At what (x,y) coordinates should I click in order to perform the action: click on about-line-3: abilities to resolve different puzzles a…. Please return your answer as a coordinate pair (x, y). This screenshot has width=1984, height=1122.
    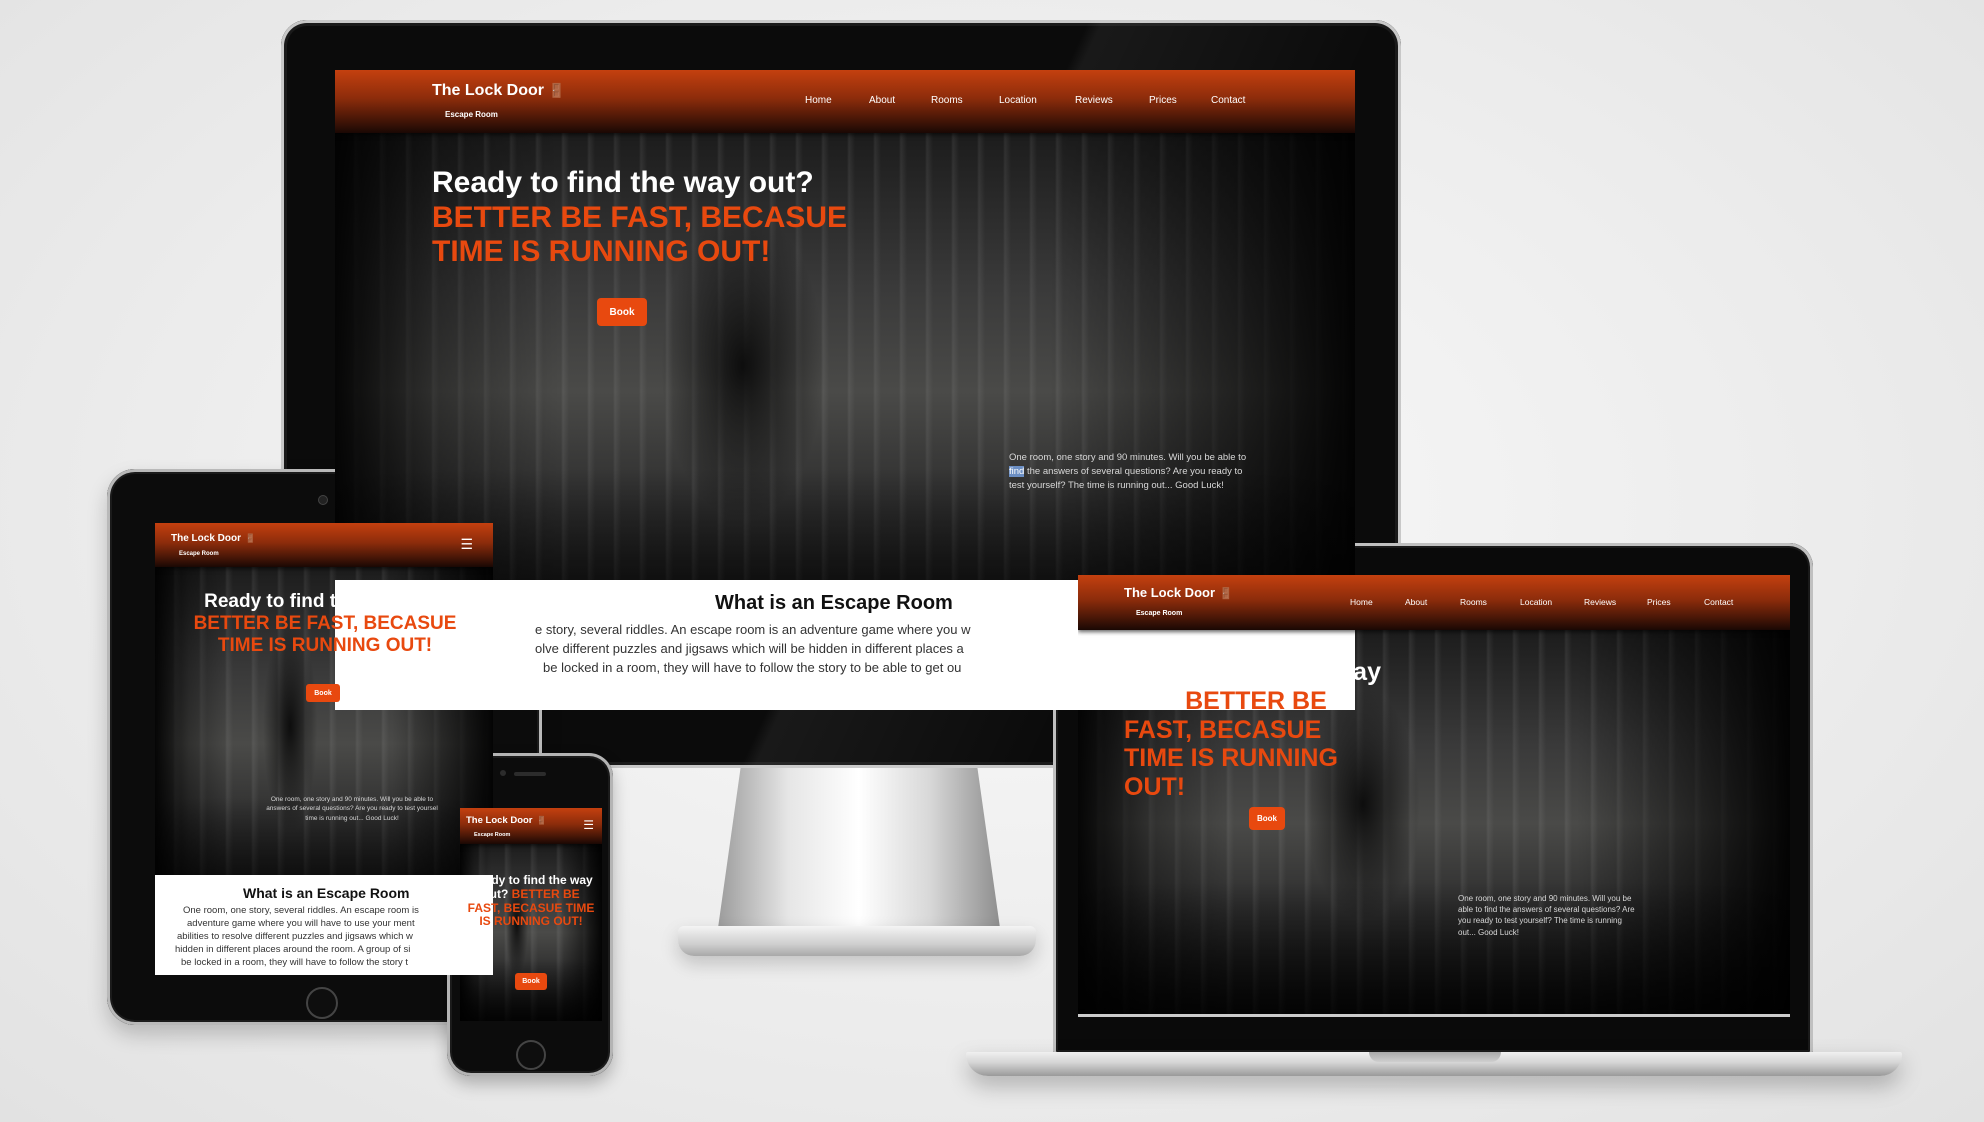
    Looking at the image, I should click on (295, 936).